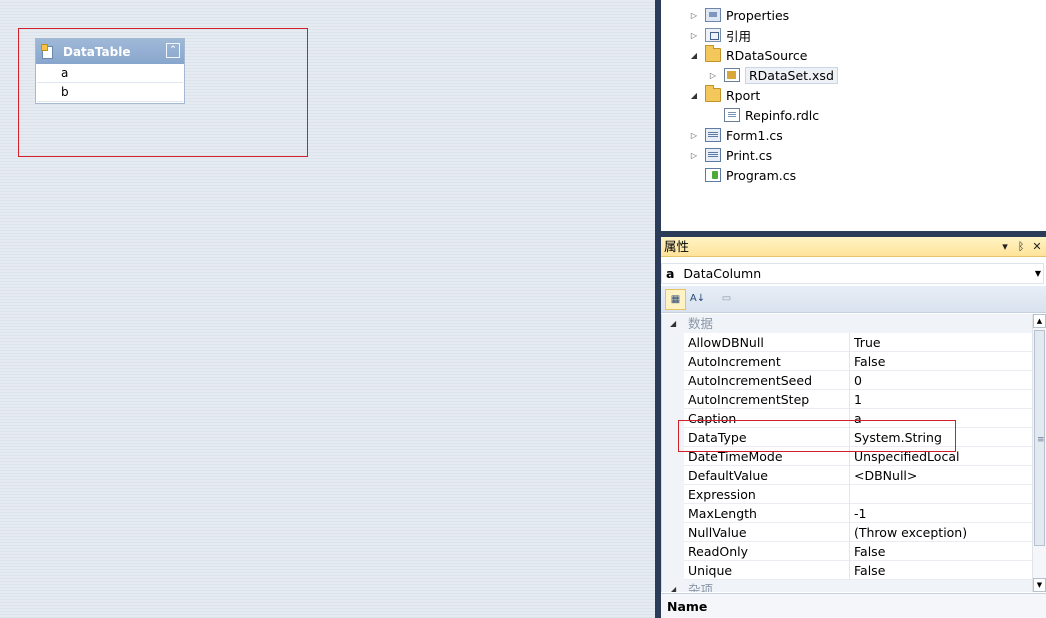 Image resolution: width=1046 pixels, height=618 pixels. I want to click on tree-item-rdataset-xsd: ▷ RDataSet.xsd, so click(773, 75).